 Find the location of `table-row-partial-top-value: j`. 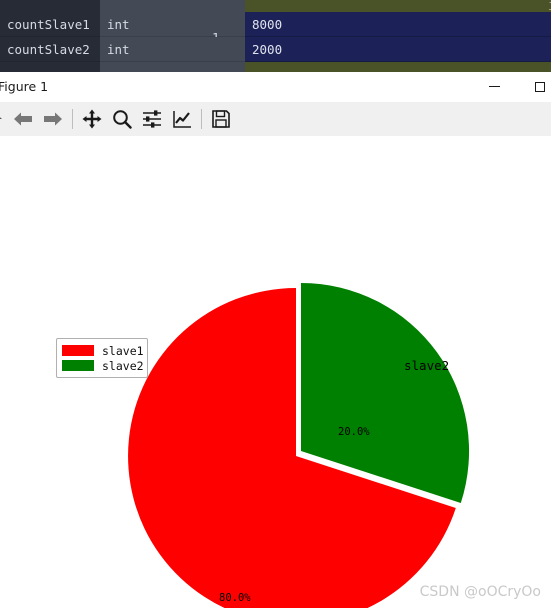

table-row-partial-top-value: j is located at coordinates (398, 6).